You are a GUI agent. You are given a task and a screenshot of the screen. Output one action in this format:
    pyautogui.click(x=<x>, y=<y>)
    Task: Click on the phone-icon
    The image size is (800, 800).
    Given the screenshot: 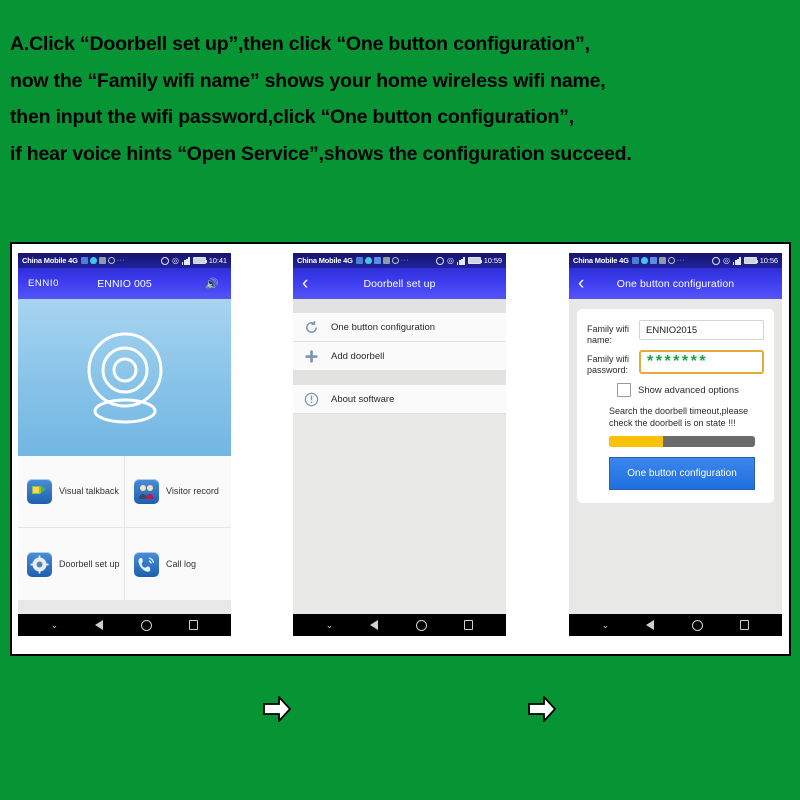 What is the action you would take?
    pyautogui.click(x=146, y=564)
    